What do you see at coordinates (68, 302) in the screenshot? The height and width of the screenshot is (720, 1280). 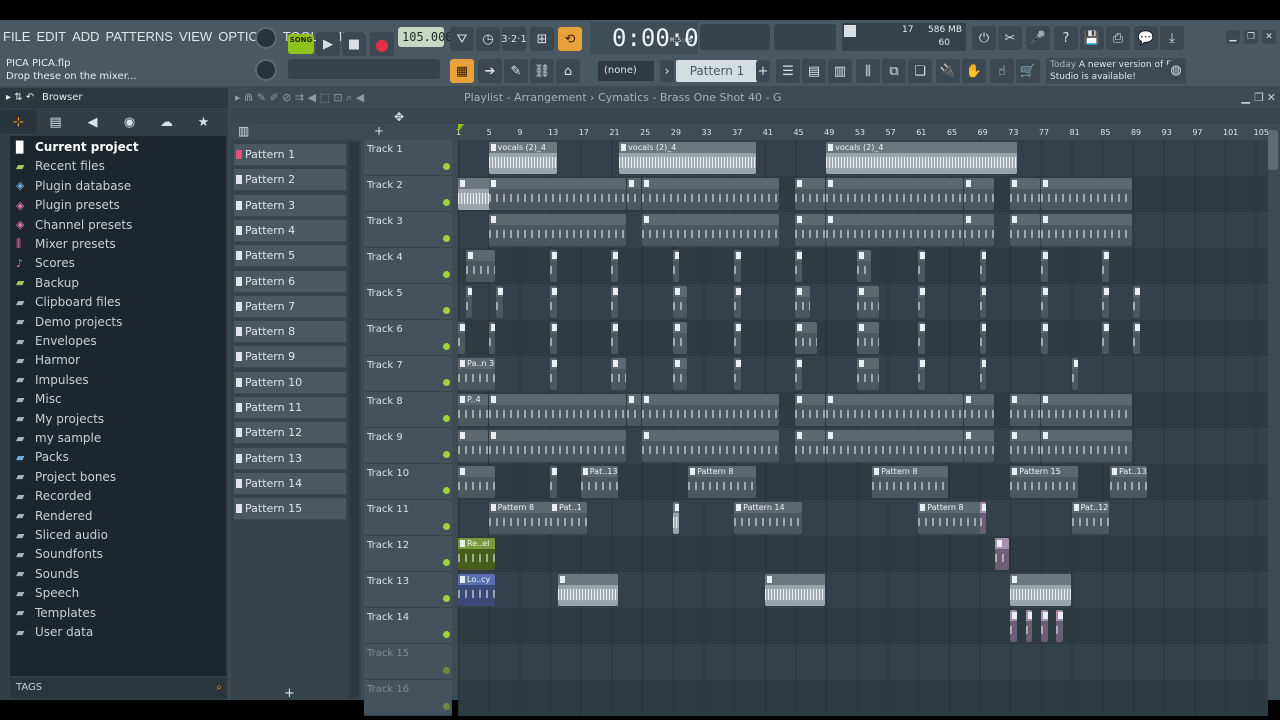 I see `browser-item: ▰ Clipboard files` at bounding box center [68, 302].